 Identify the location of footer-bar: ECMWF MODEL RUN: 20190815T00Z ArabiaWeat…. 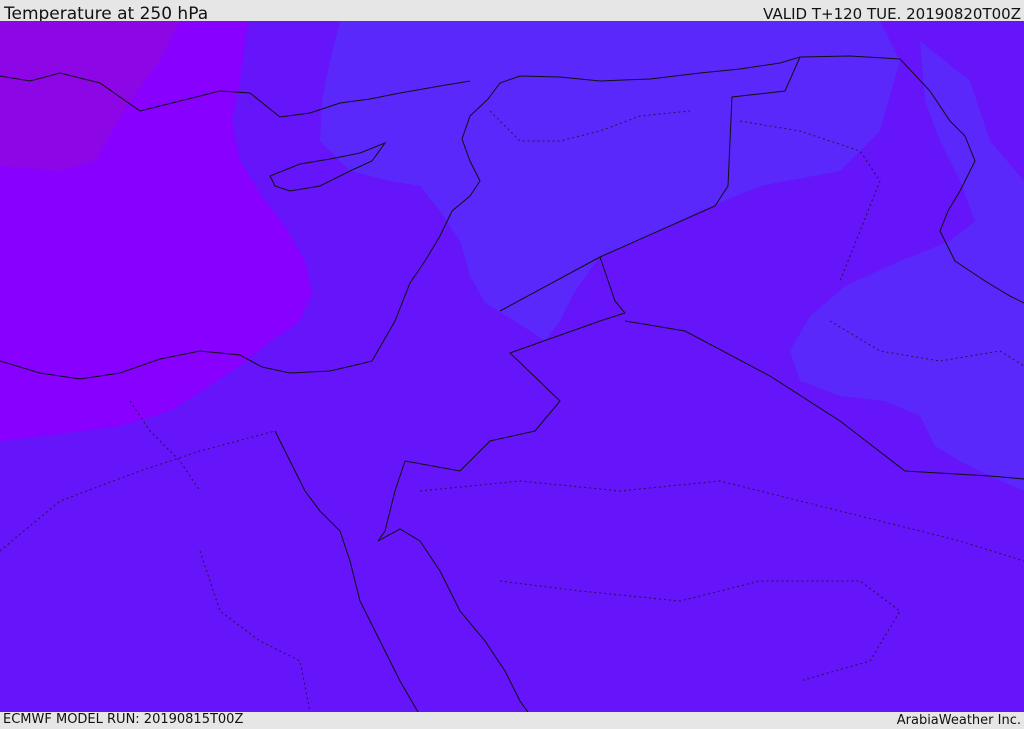
(512, 720).